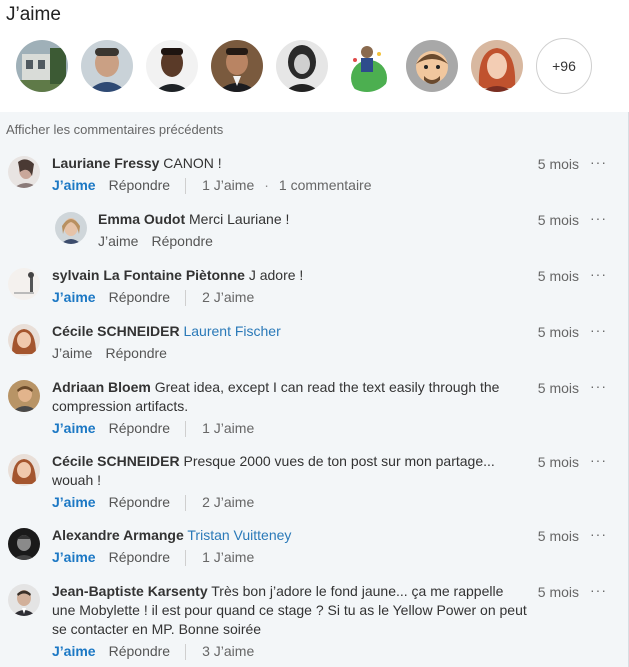  Describe the element at coordinates (276, 275) in the screenshot. I see `comment-text: J adore !` at that location.